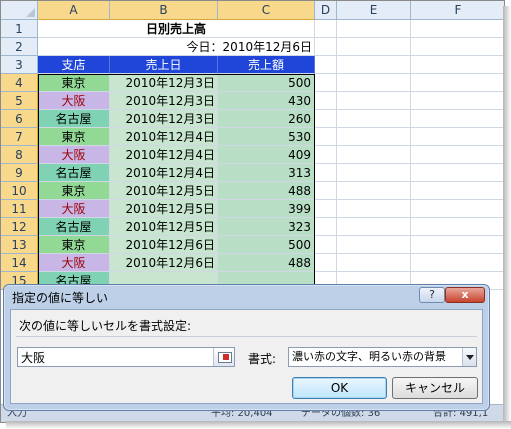 The height and width of the screenshot is (429, 511). What do you see at coordinates (266, 10) in the screenshot?
I see `column-header-c: C` at bounding box center [266, 10].